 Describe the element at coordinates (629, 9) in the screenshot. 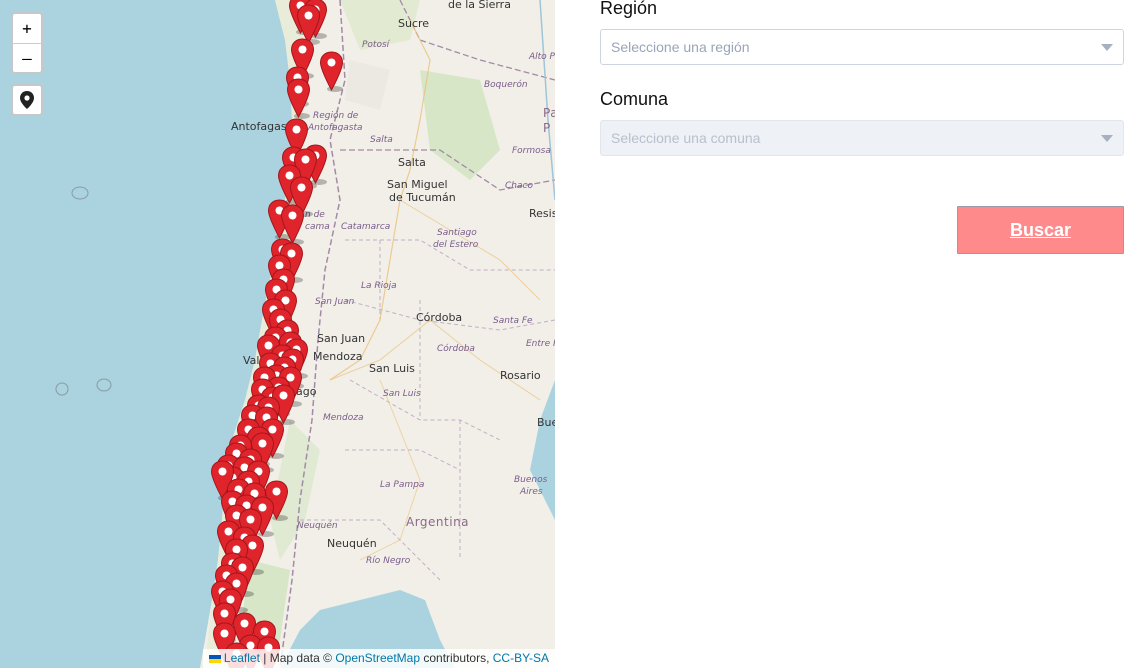

I see `region-label: Región` at that location.